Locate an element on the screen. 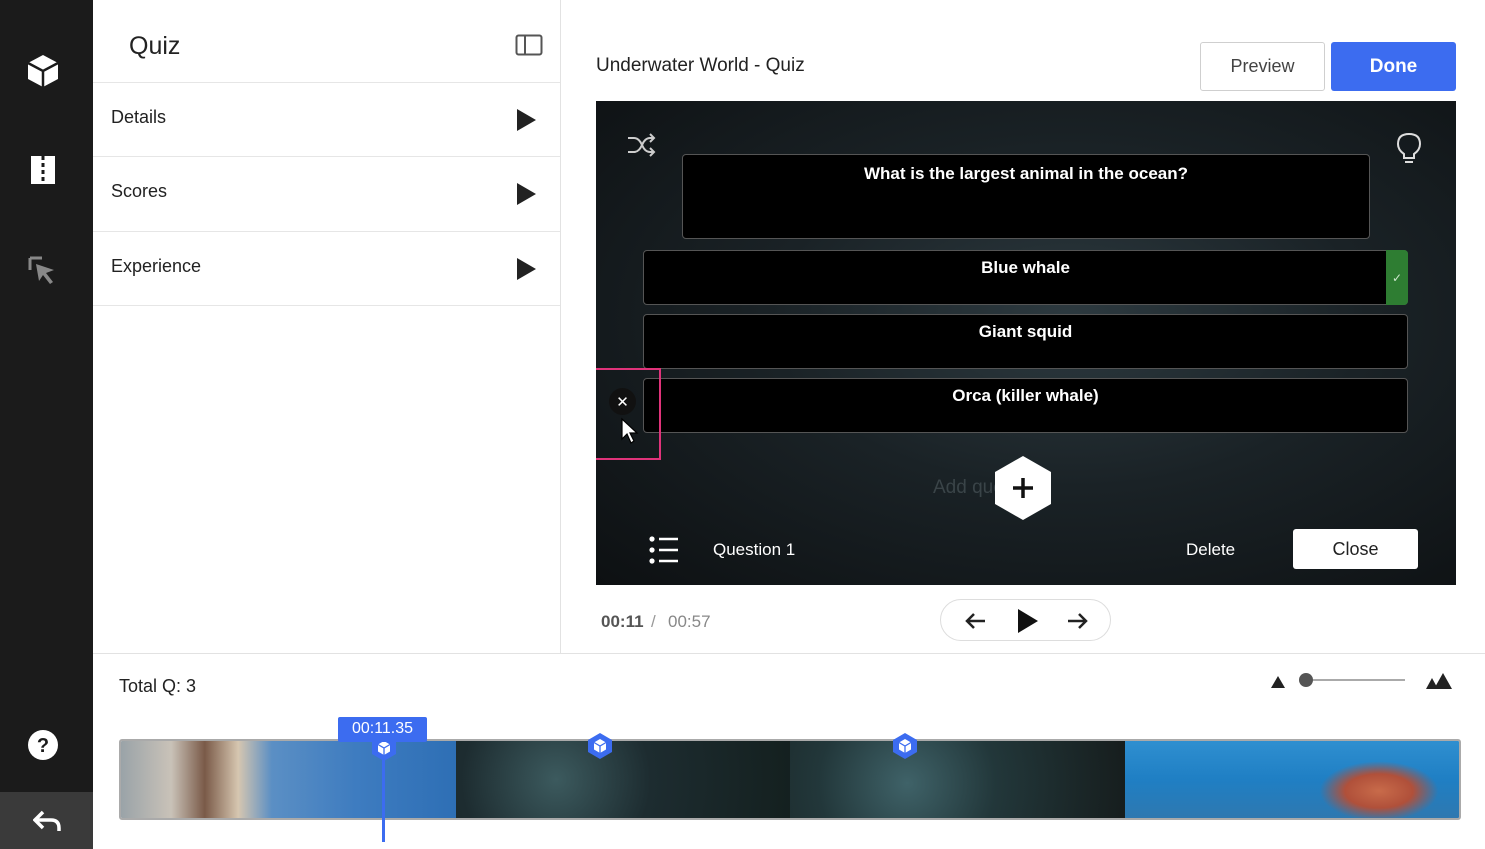 The image size is (1485, 849). total-questions: Total Q: 3 is located at coordinates (158, 686).